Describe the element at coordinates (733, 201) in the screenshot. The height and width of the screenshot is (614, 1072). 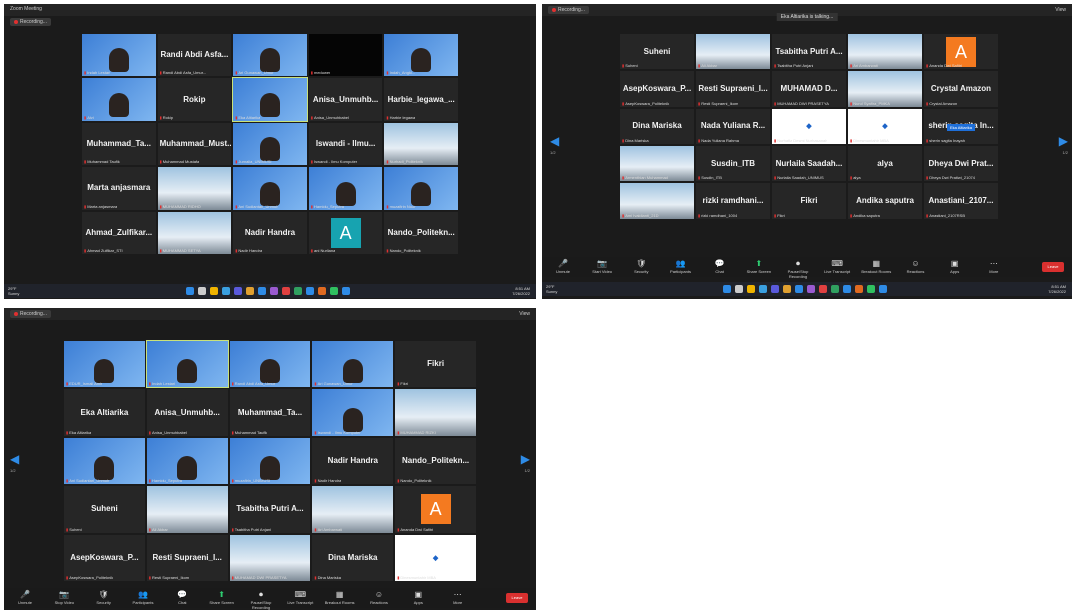
I see `participant-tile: rizki ramdhani... ▮rizki ramdhani_1004` at that location.